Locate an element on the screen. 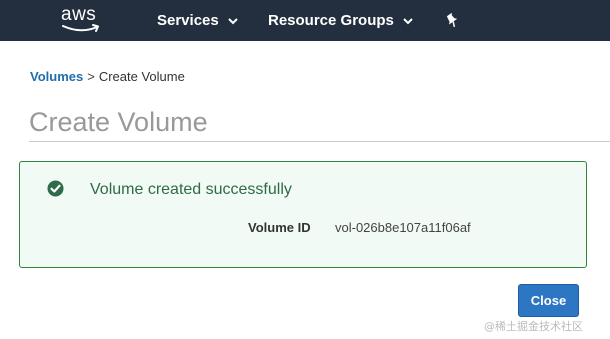 Image resolution: width=610 pixels, height=339 pixels. check-circle-icon is located at coordinates (55, 188).